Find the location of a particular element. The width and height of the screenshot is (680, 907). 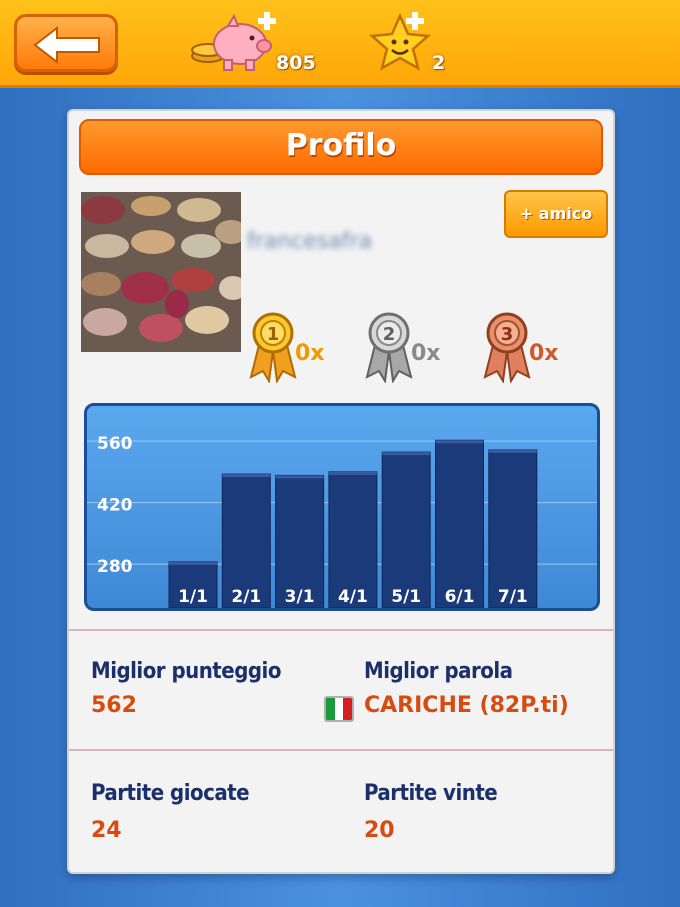

add-friend-button: + amico is located at coordinates (556, 214).